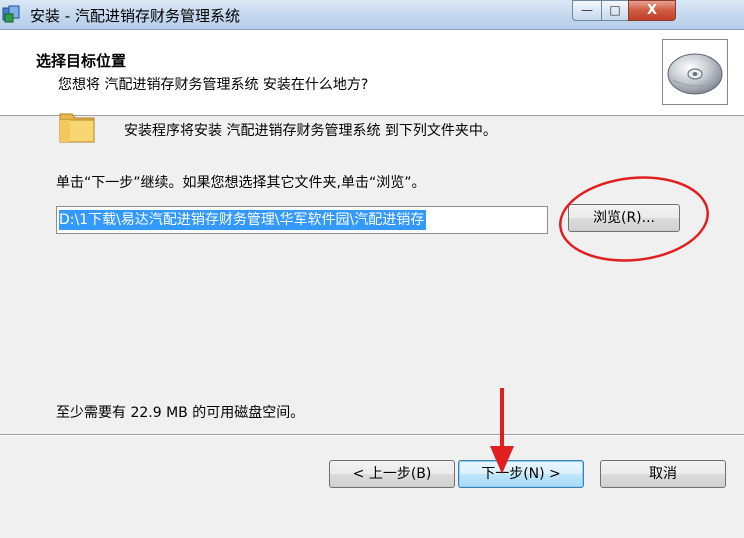 The height and width of the screenshot is (538, 744). I want to click on close-icon: X, so click(652, 10).